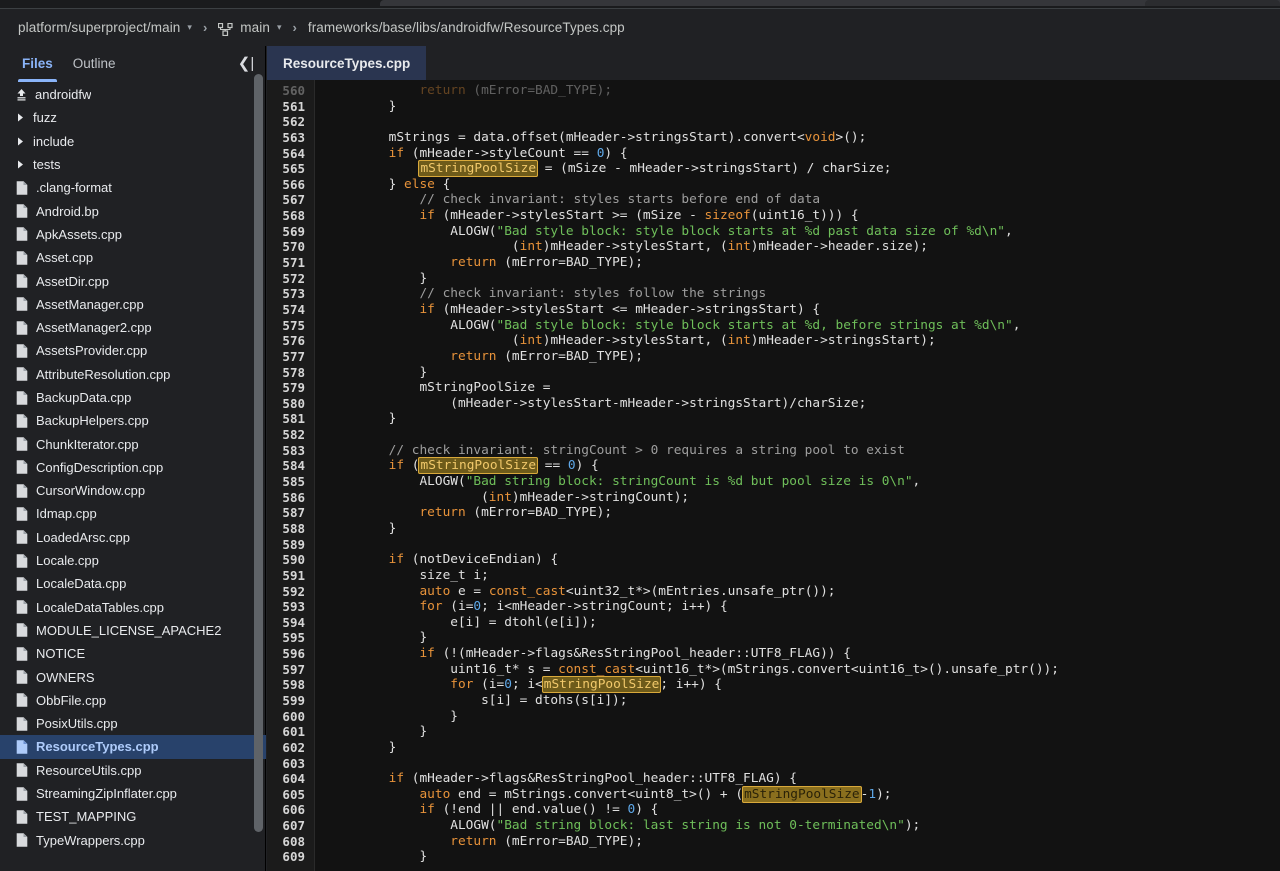  Describe the element at coordinates (133, 700) in the screenshot. I see `file-list-item: ObbFile.cpp` at that location.